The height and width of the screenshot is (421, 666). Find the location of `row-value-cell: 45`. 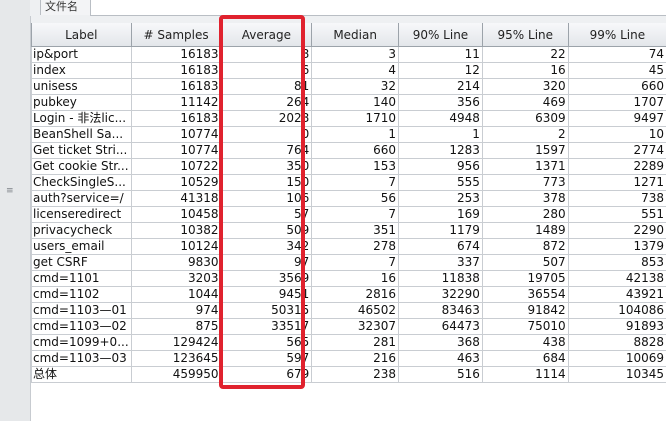

row-value-cell: 45 is located at coordinates (616, 70).